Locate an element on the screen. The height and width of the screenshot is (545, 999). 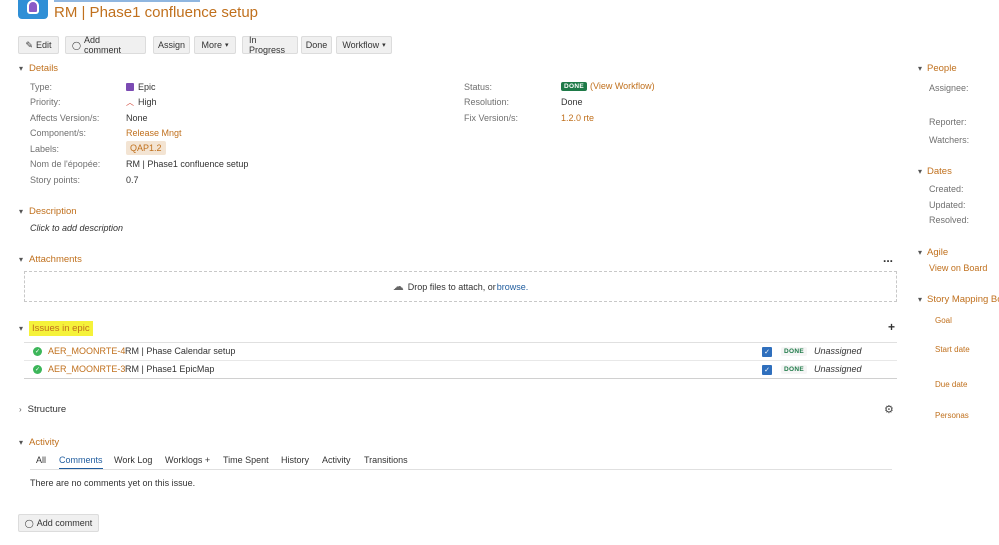
activity-tabs-divider is located at coordinates (461, 469).